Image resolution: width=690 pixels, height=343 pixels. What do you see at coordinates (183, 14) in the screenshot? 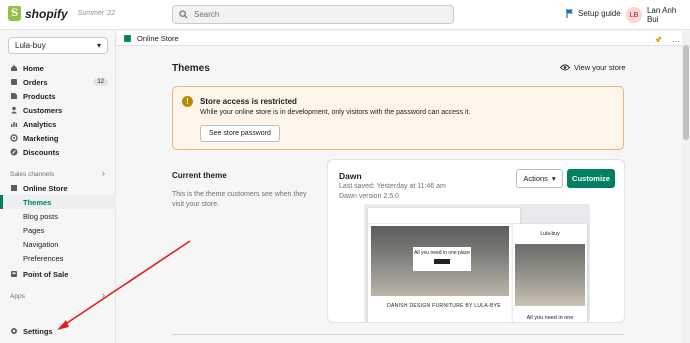
I see `search-icon` at bounding box center [183, 14].